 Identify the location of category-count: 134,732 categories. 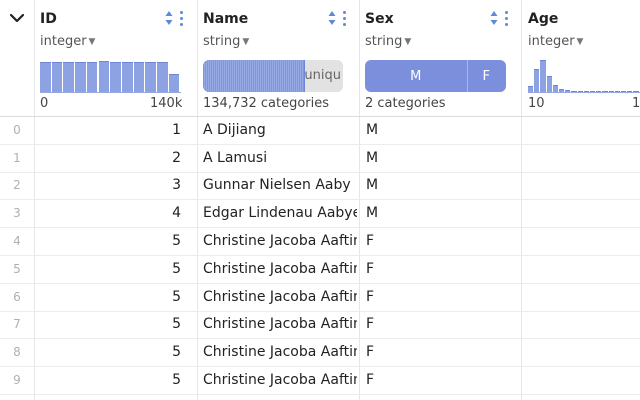
(266, 103).